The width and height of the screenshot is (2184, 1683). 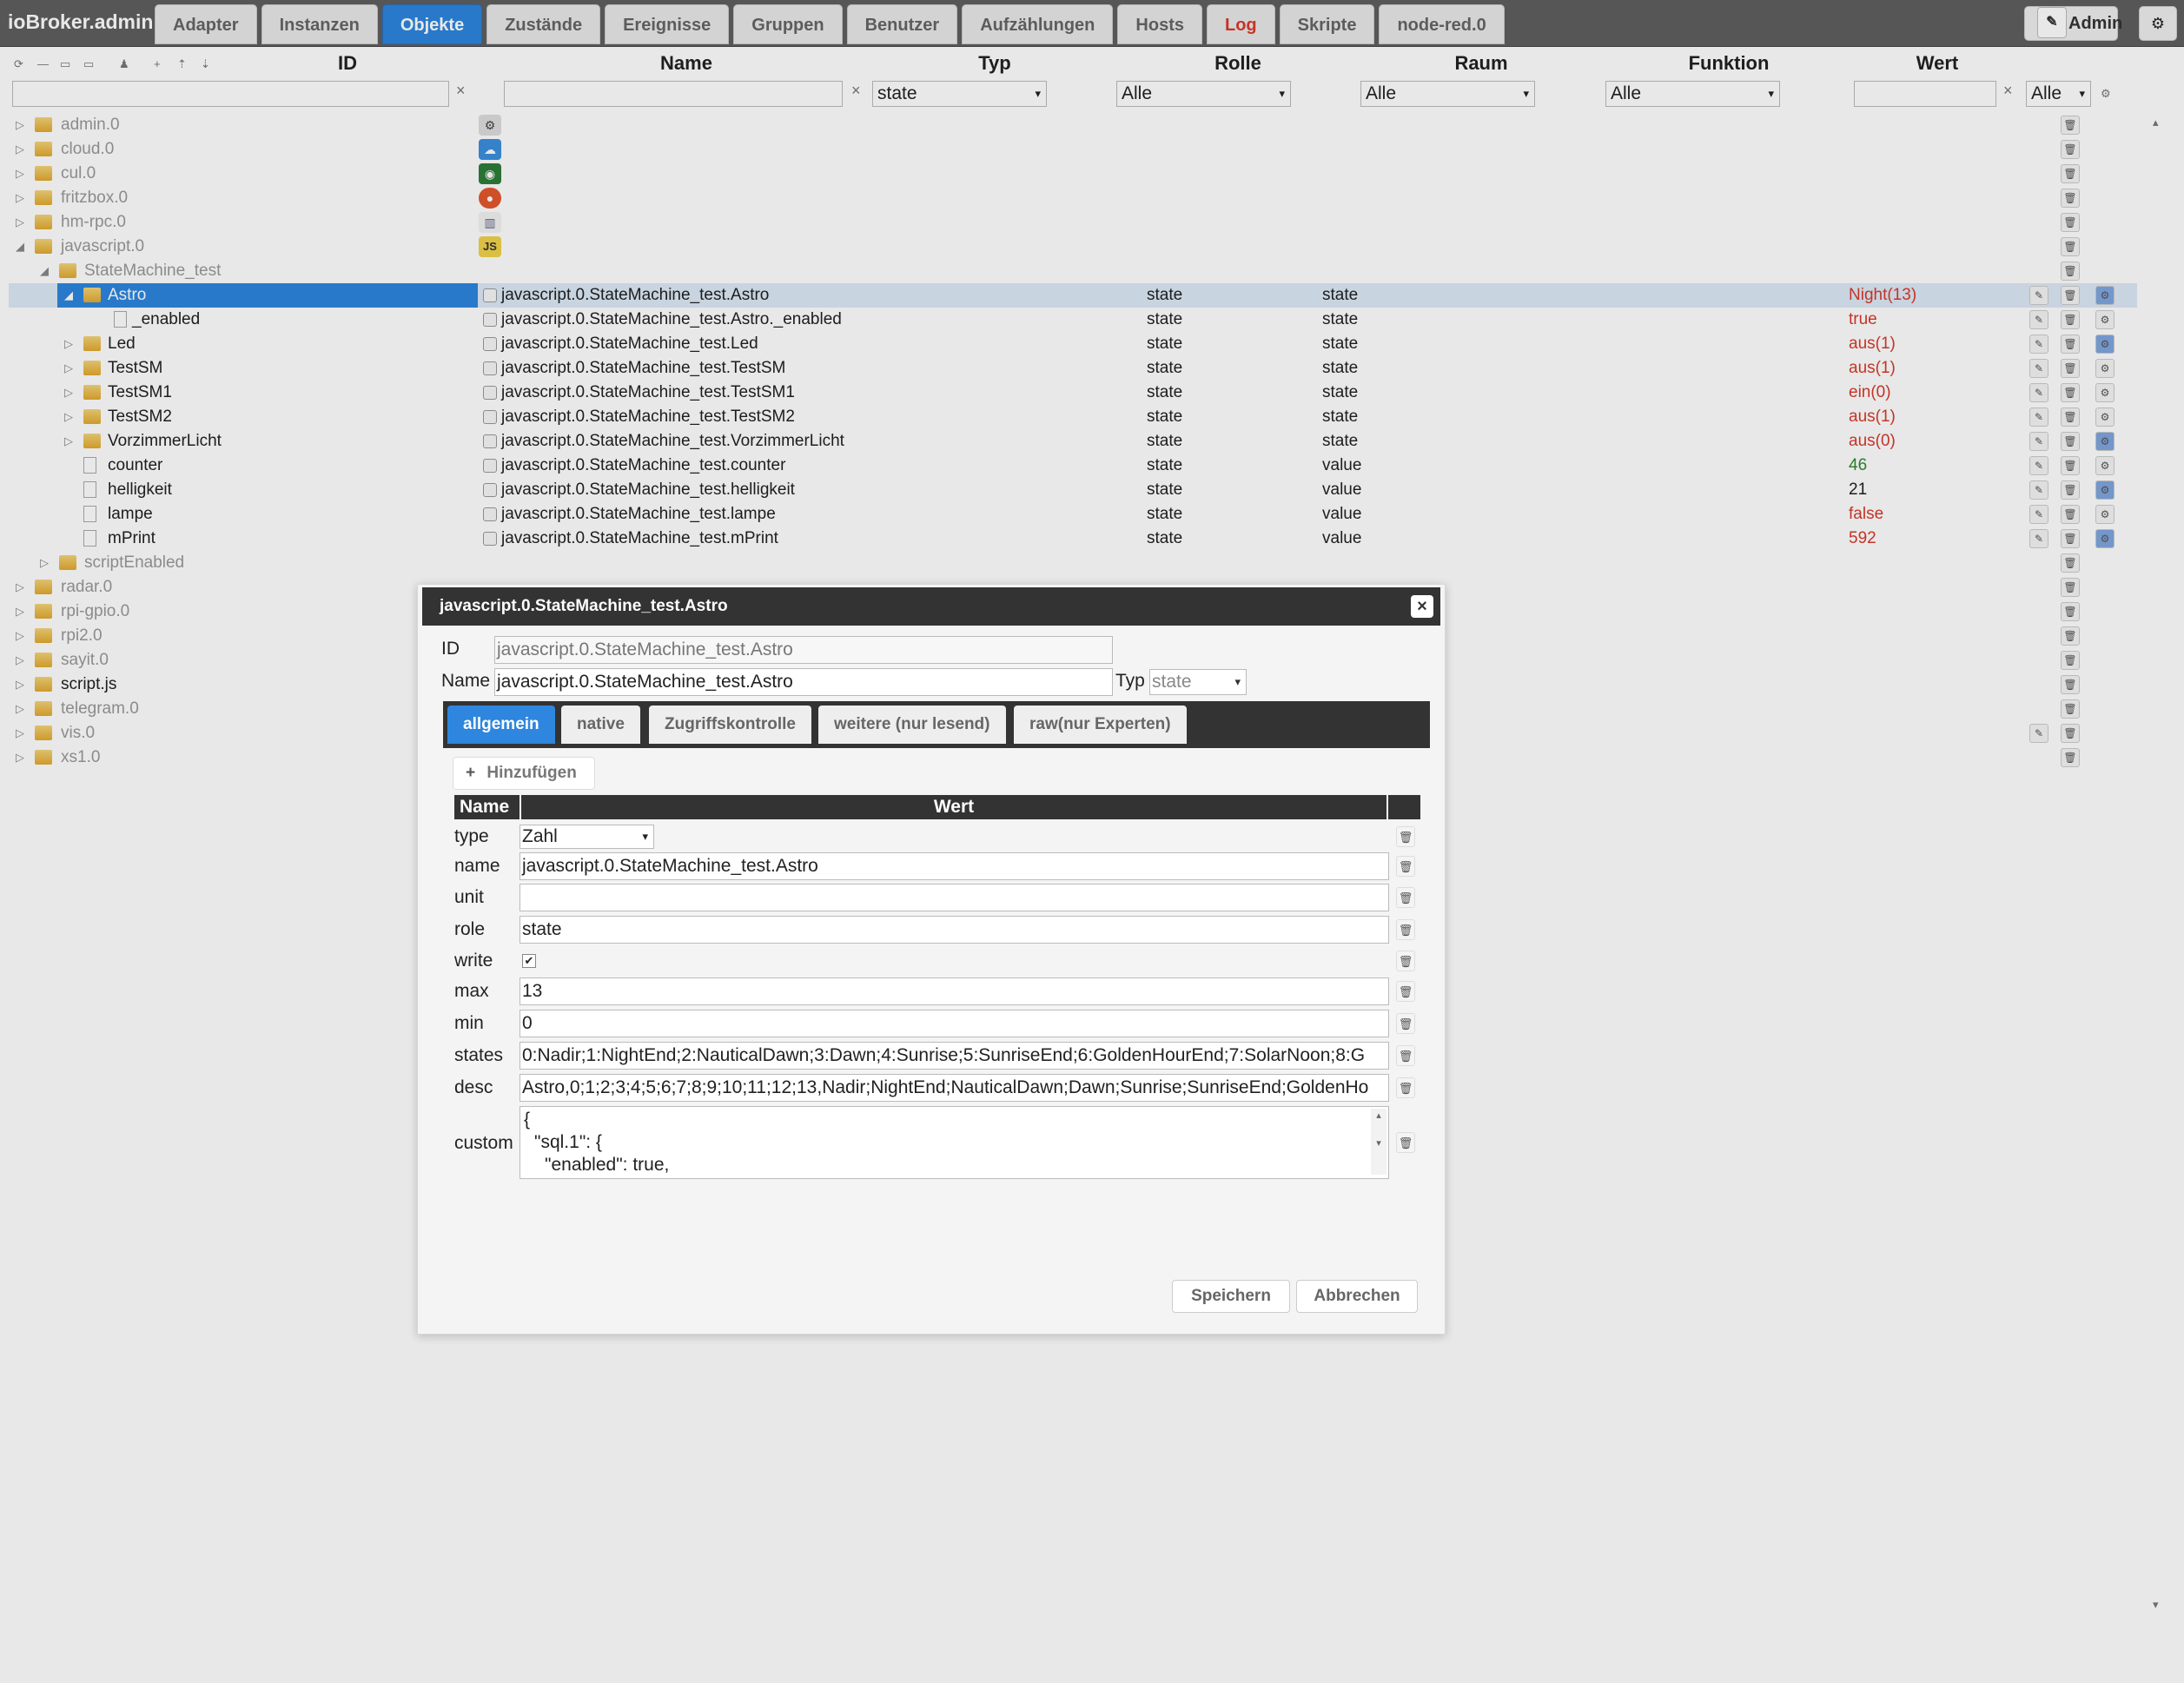 What do you see at coordinates (667, 24) in the screenshot?
I see `tab-ereignisse: Ereignisse` at bounding box center [667, 24].